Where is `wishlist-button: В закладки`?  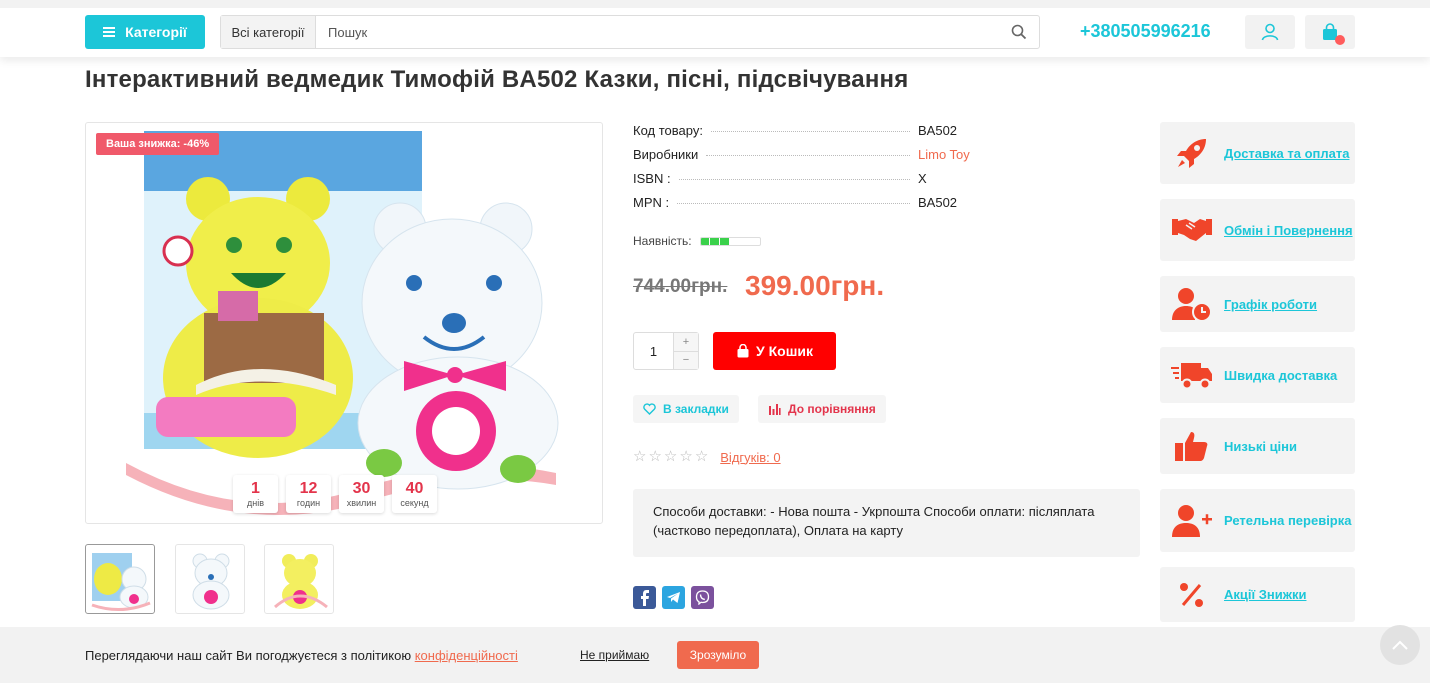
wishlist-button: В закладки is located at coordinates (686, 409).